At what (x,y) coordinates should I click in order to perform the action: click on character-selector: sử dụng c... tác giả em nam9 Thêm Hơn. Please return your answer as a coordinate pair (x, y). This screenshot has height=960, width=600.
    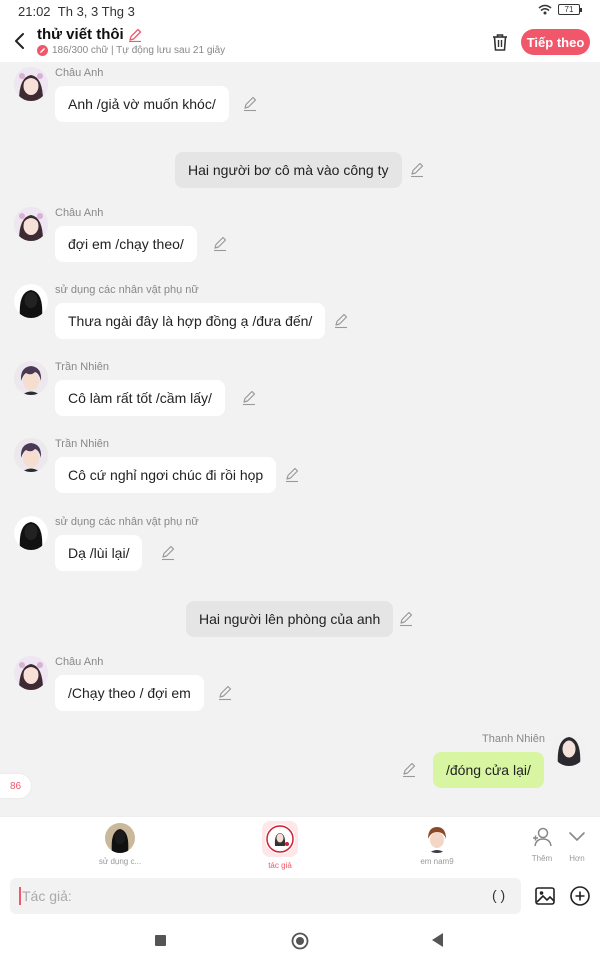
    Looking at the image, I should click on (300, 844).